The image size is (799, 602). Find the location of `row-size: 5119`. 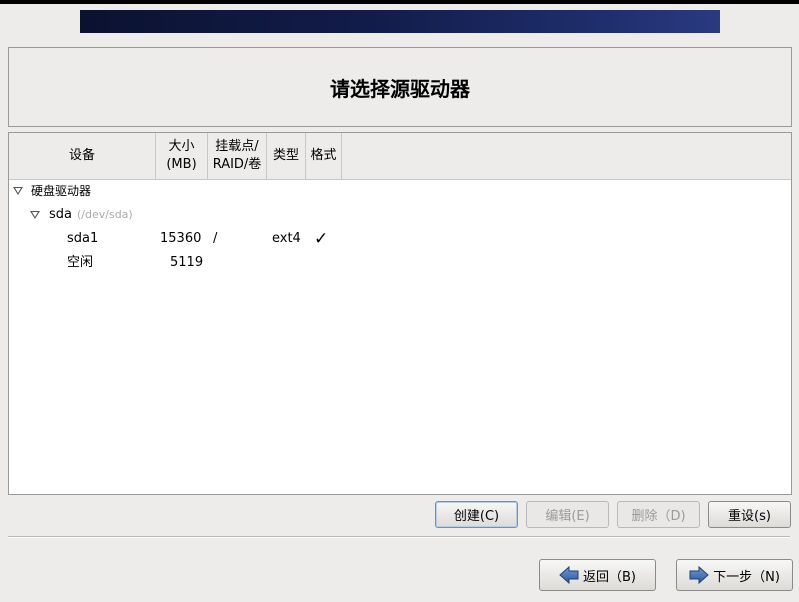

row-size: 5119 is located at coordinates (187, 262).